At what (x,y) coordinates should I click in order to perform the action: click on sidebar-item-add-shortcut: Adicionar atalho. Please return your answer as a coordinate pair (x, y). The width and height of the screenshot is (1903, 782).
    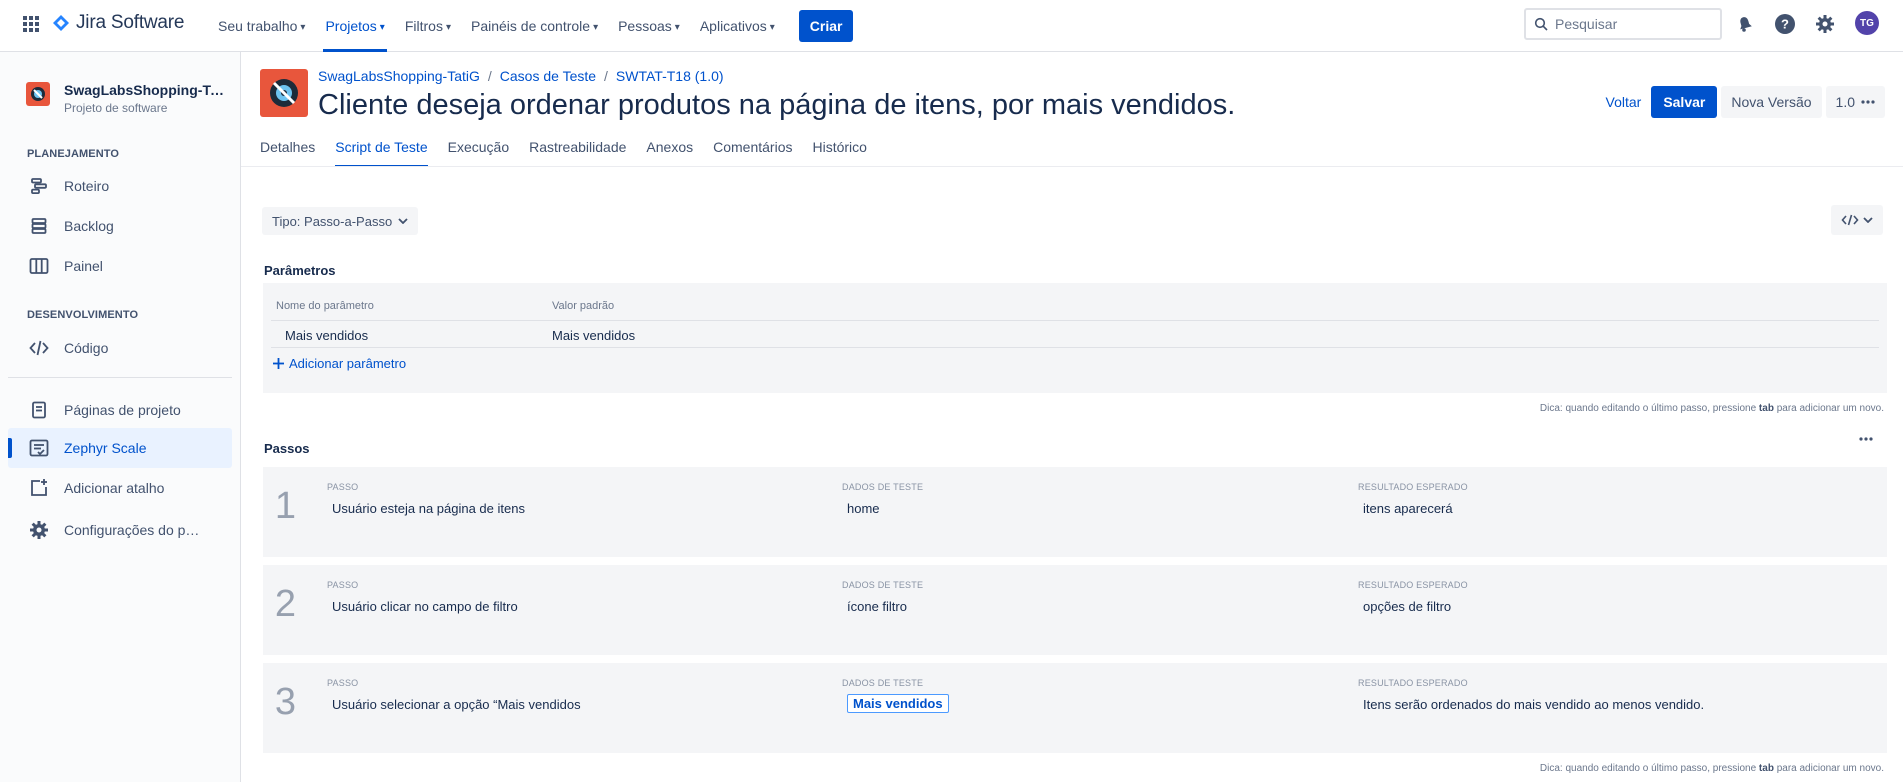
    Looking at the image, I should click on (120, 488).